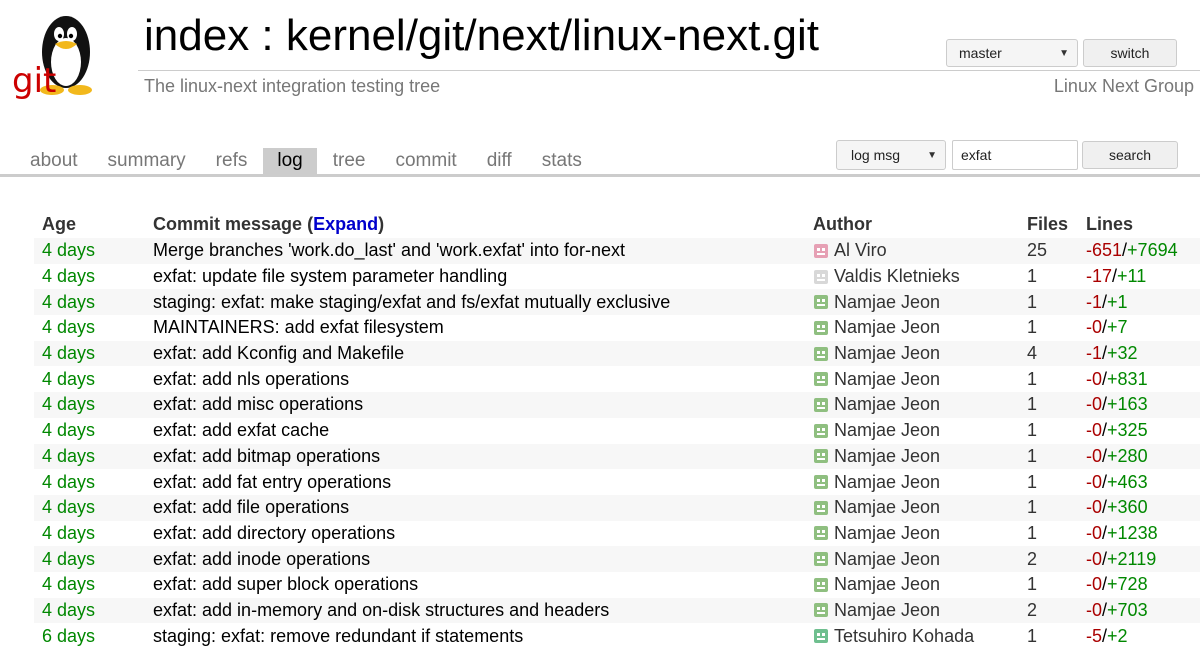 Image resolution: width=1200 pixels, height=649 pixels. Describe the element at coordinates (483, 430) in the screenshot. I see `commit-message-link: exfat: add exfat cache` at that location.